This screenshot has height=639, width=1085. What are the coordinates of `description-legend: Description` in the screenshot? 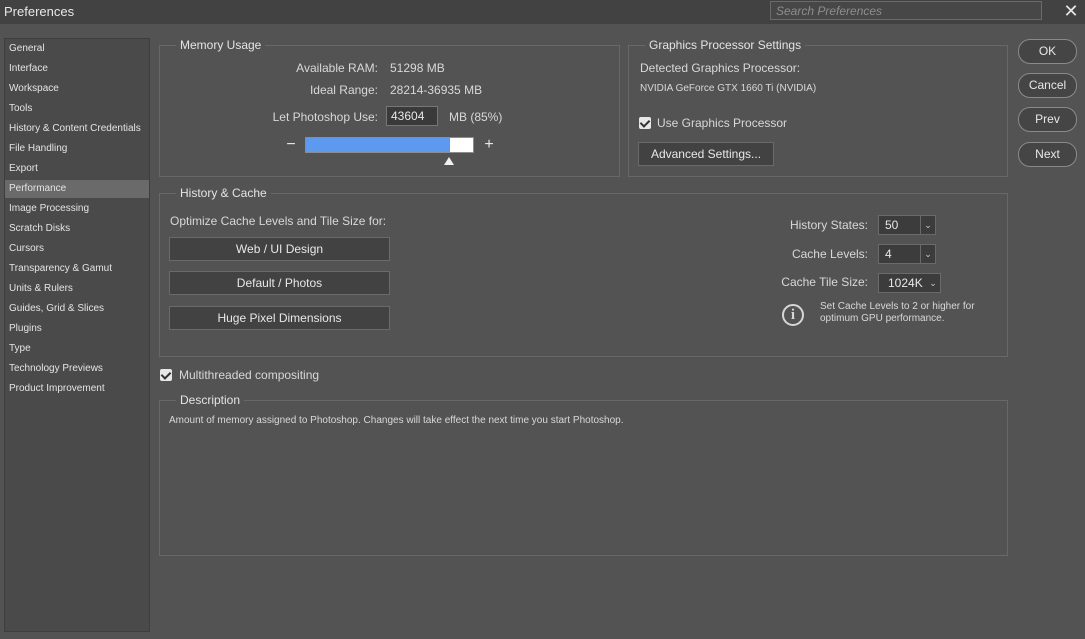 It's located at (210, 400).